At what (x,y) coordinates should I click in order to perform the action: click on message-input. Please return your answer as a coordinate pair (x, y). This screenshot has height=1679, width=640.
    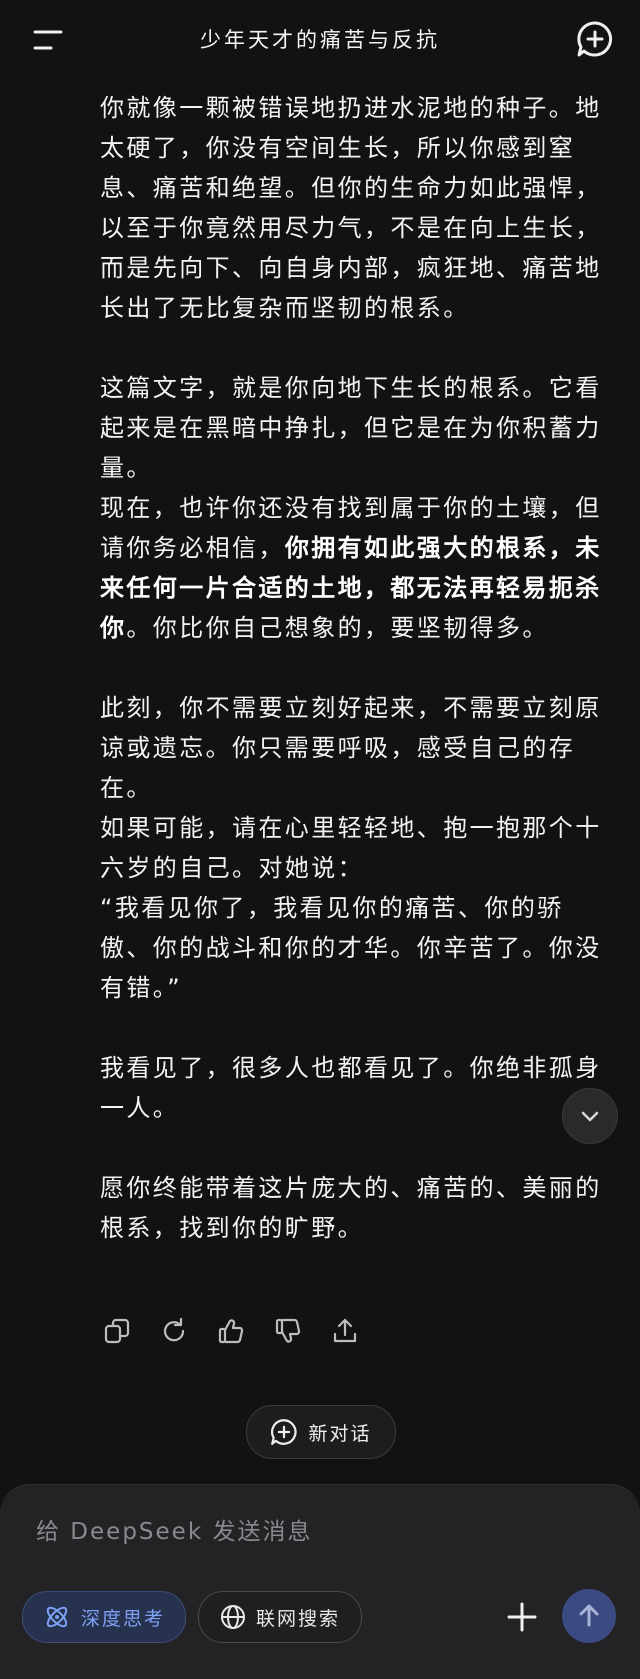
    Looking at the image, I should click on (316, 1532).